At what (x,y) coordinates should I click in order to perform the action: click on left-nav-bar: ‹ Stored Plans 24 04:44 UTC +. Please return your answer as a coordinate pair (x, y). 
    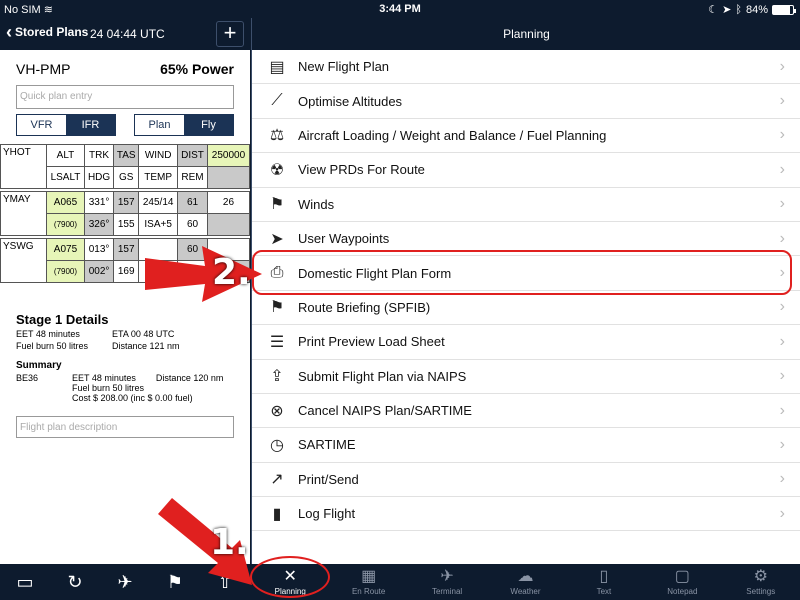
    Looking at the image, I should click on (125, 34).